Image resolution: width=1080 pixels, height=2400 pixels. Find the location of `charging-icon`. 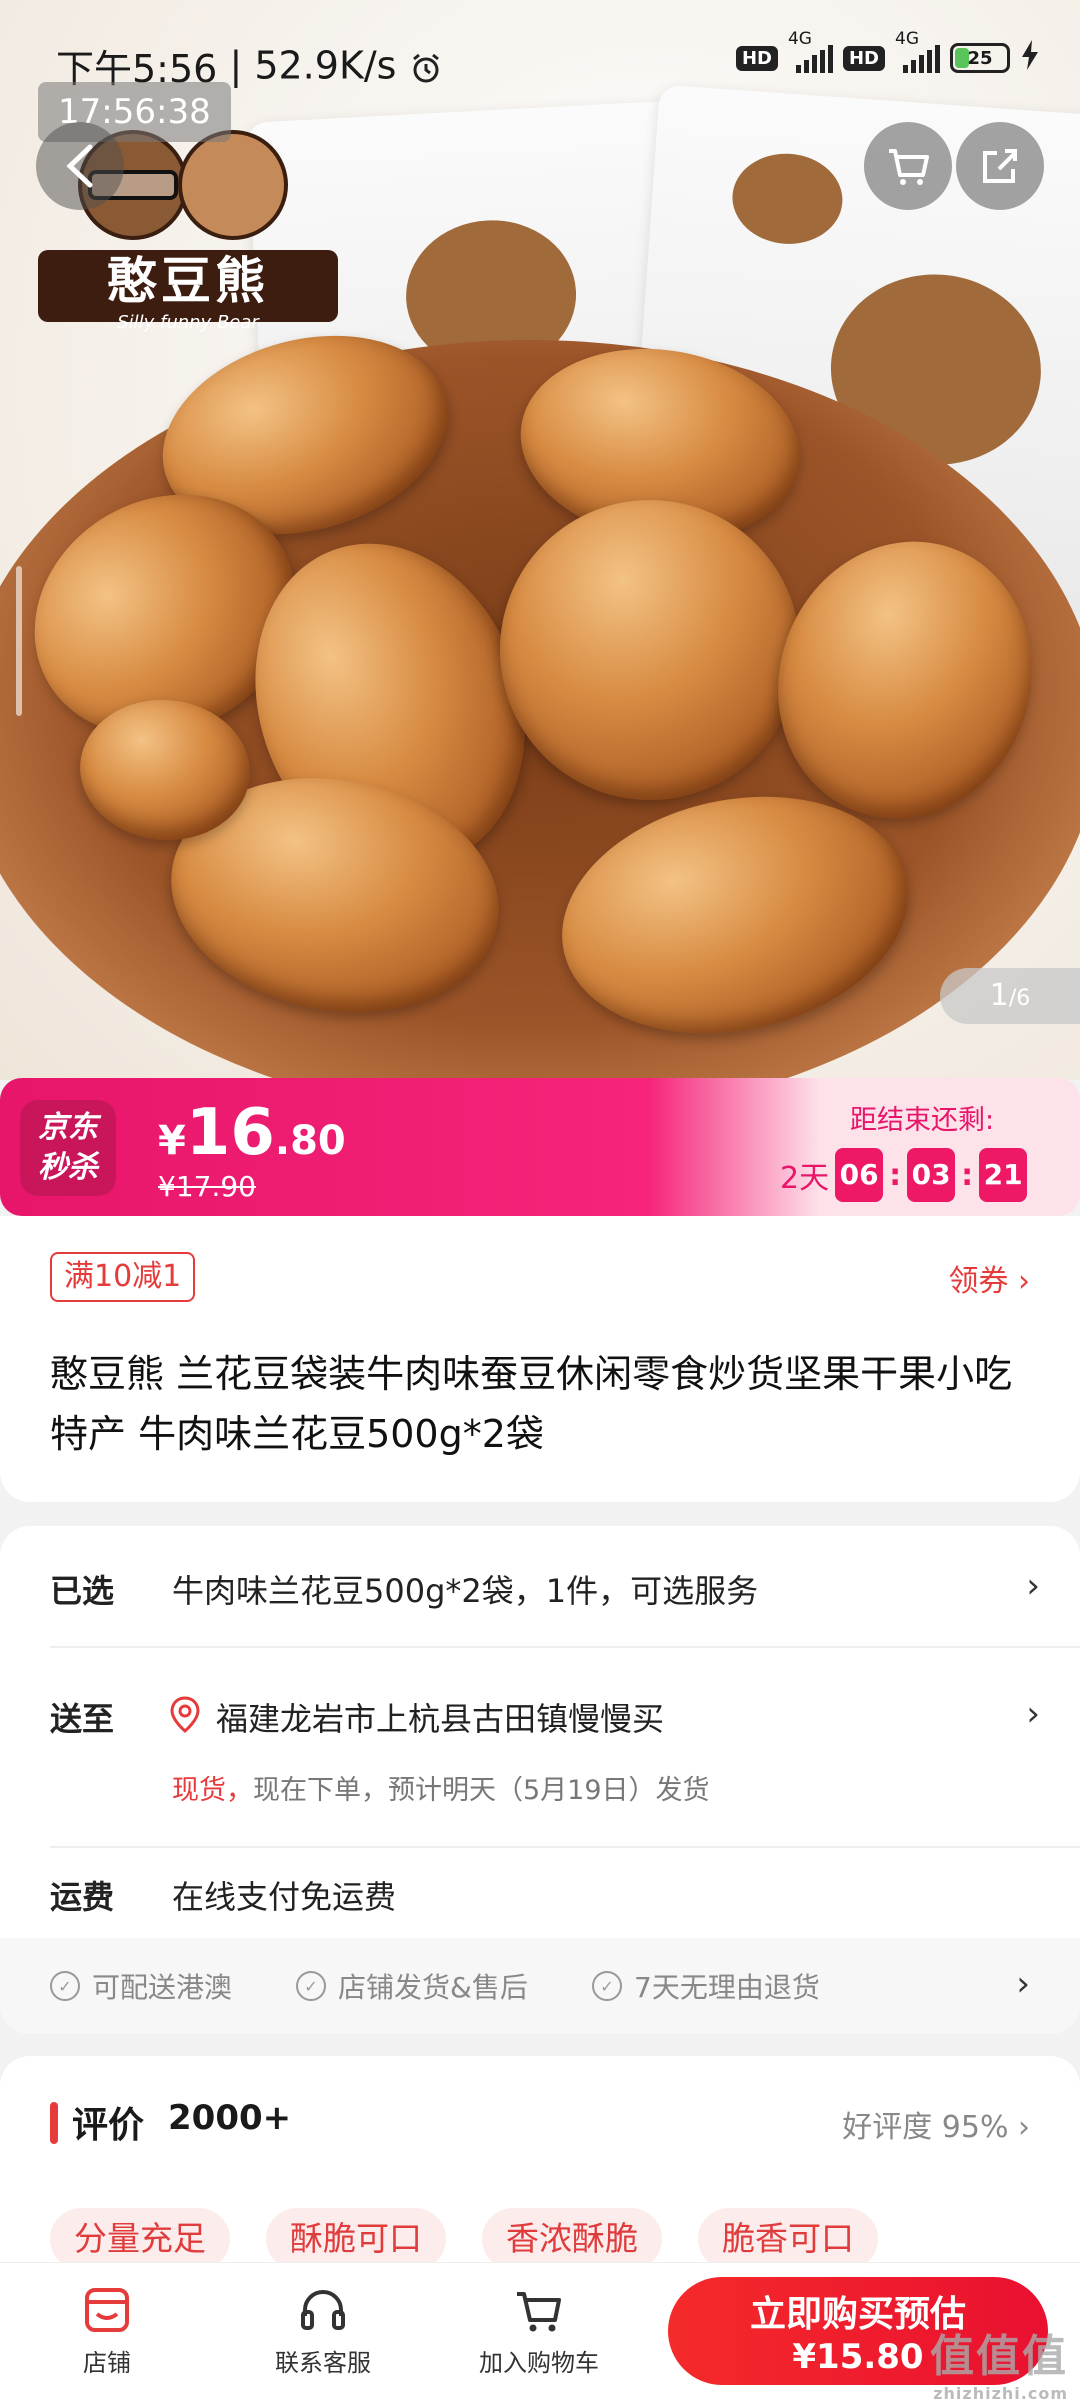

charging-icon is located at coordinates (1030, 58).